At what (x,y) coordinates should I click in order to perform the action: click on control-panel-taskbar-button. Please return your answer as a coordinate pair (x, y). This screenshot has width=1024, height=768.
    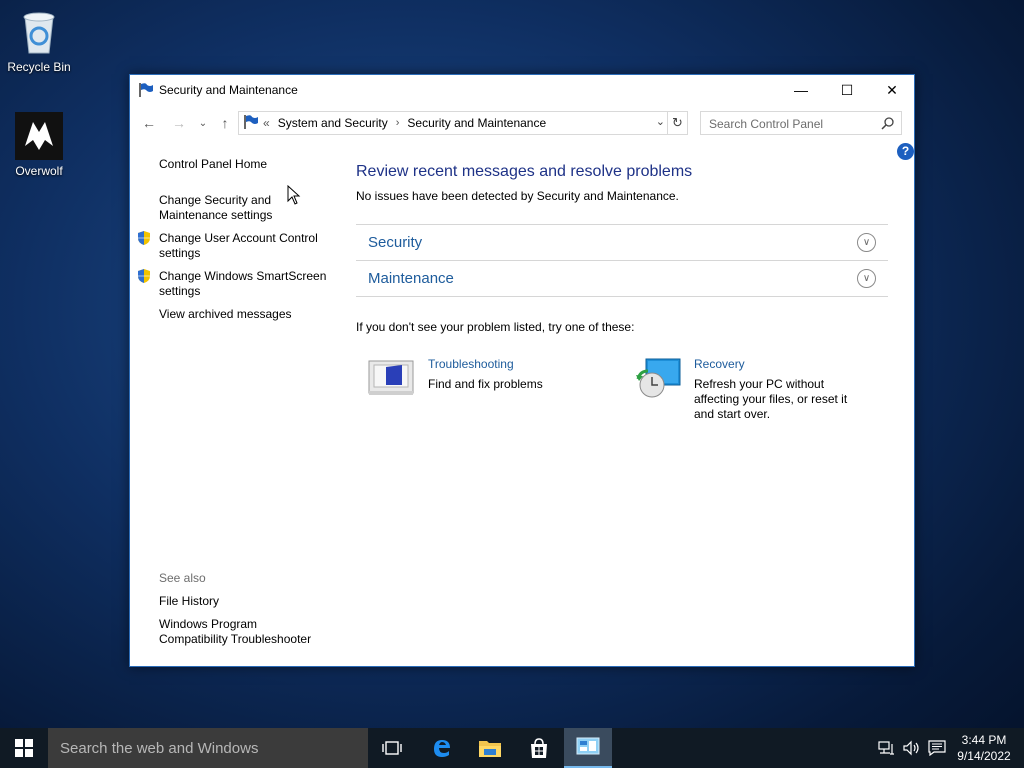
    Looking at the image, I should click on (588, 748).